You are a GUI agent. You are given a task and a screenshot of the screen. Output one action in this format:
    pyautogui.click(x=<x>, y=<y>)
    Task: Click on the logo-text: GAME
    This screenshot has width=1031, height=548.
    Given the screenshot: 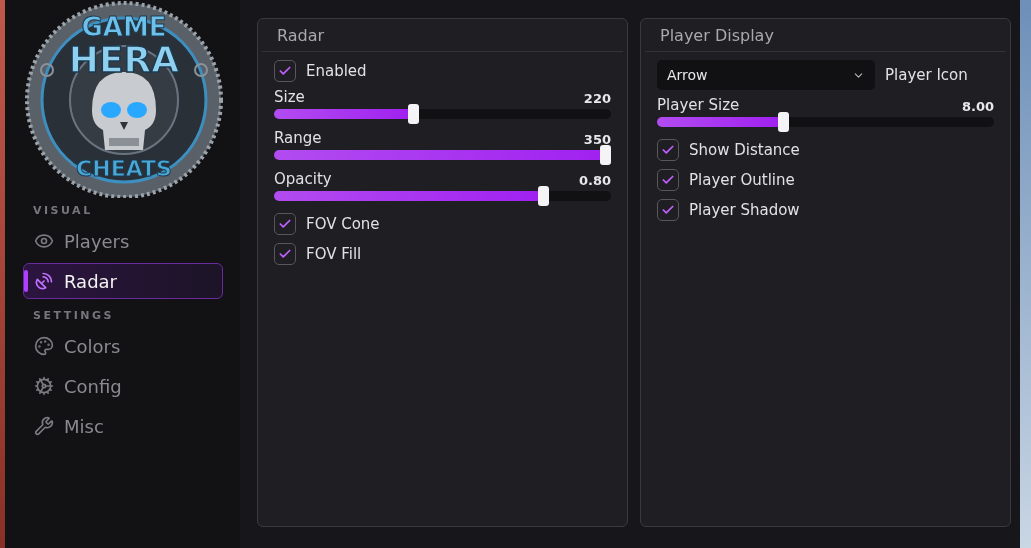 What is the action you would take?
    pyautogui.click(x=124, y=27)
    